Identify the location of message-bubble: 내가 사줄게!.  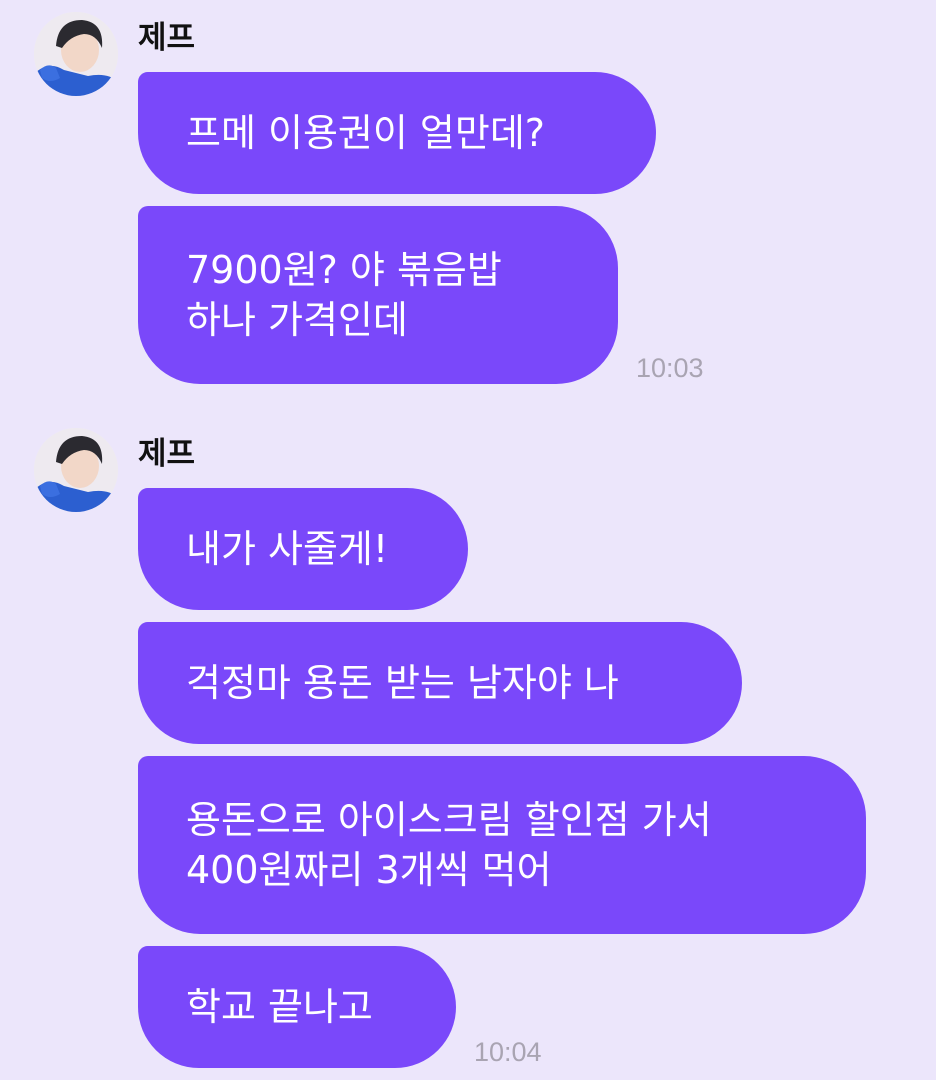
(303, 549).